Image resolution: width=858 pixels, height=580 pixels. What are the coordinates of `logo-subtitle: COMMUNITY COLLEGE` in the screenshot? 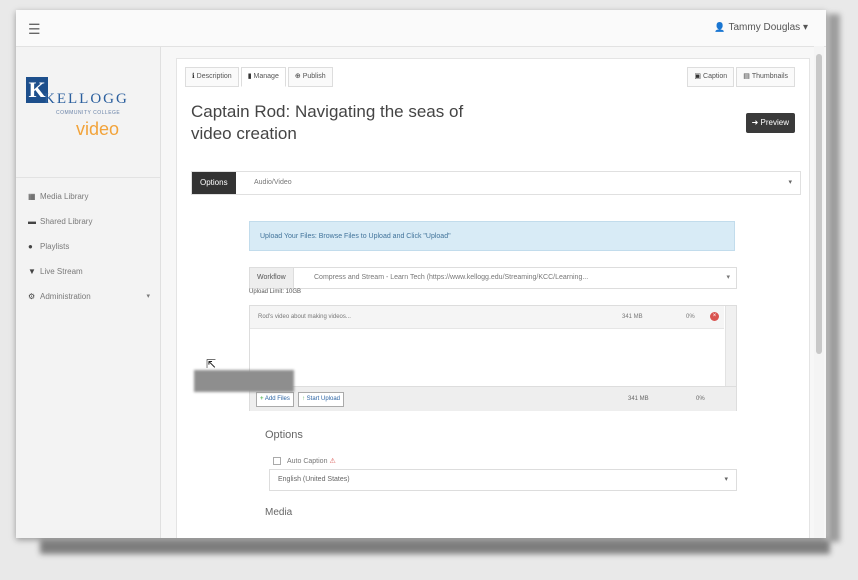 It's located at (88, 113).